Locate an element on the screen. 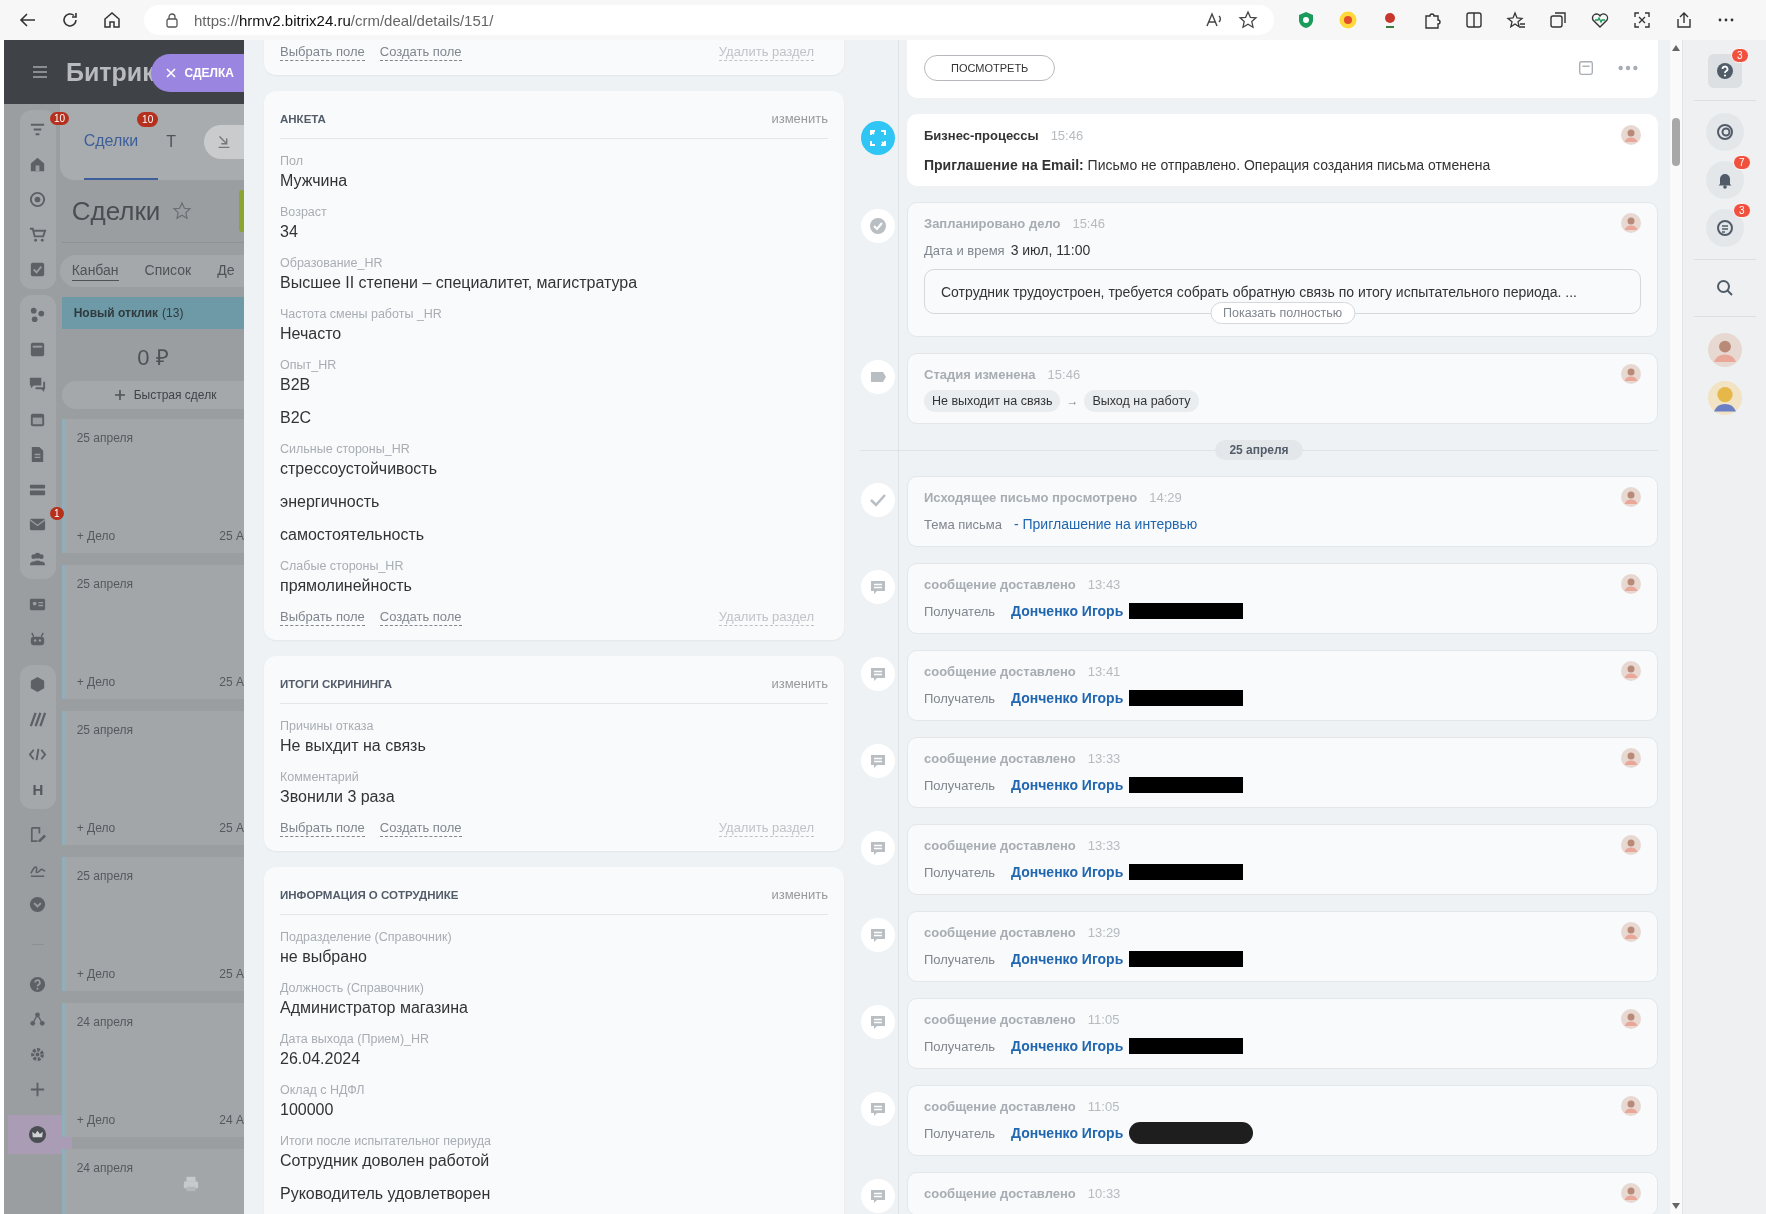 The height and width of the screenshot is (1214, 1766). field-value: самостоятельность is located at coordinates (353, 535).